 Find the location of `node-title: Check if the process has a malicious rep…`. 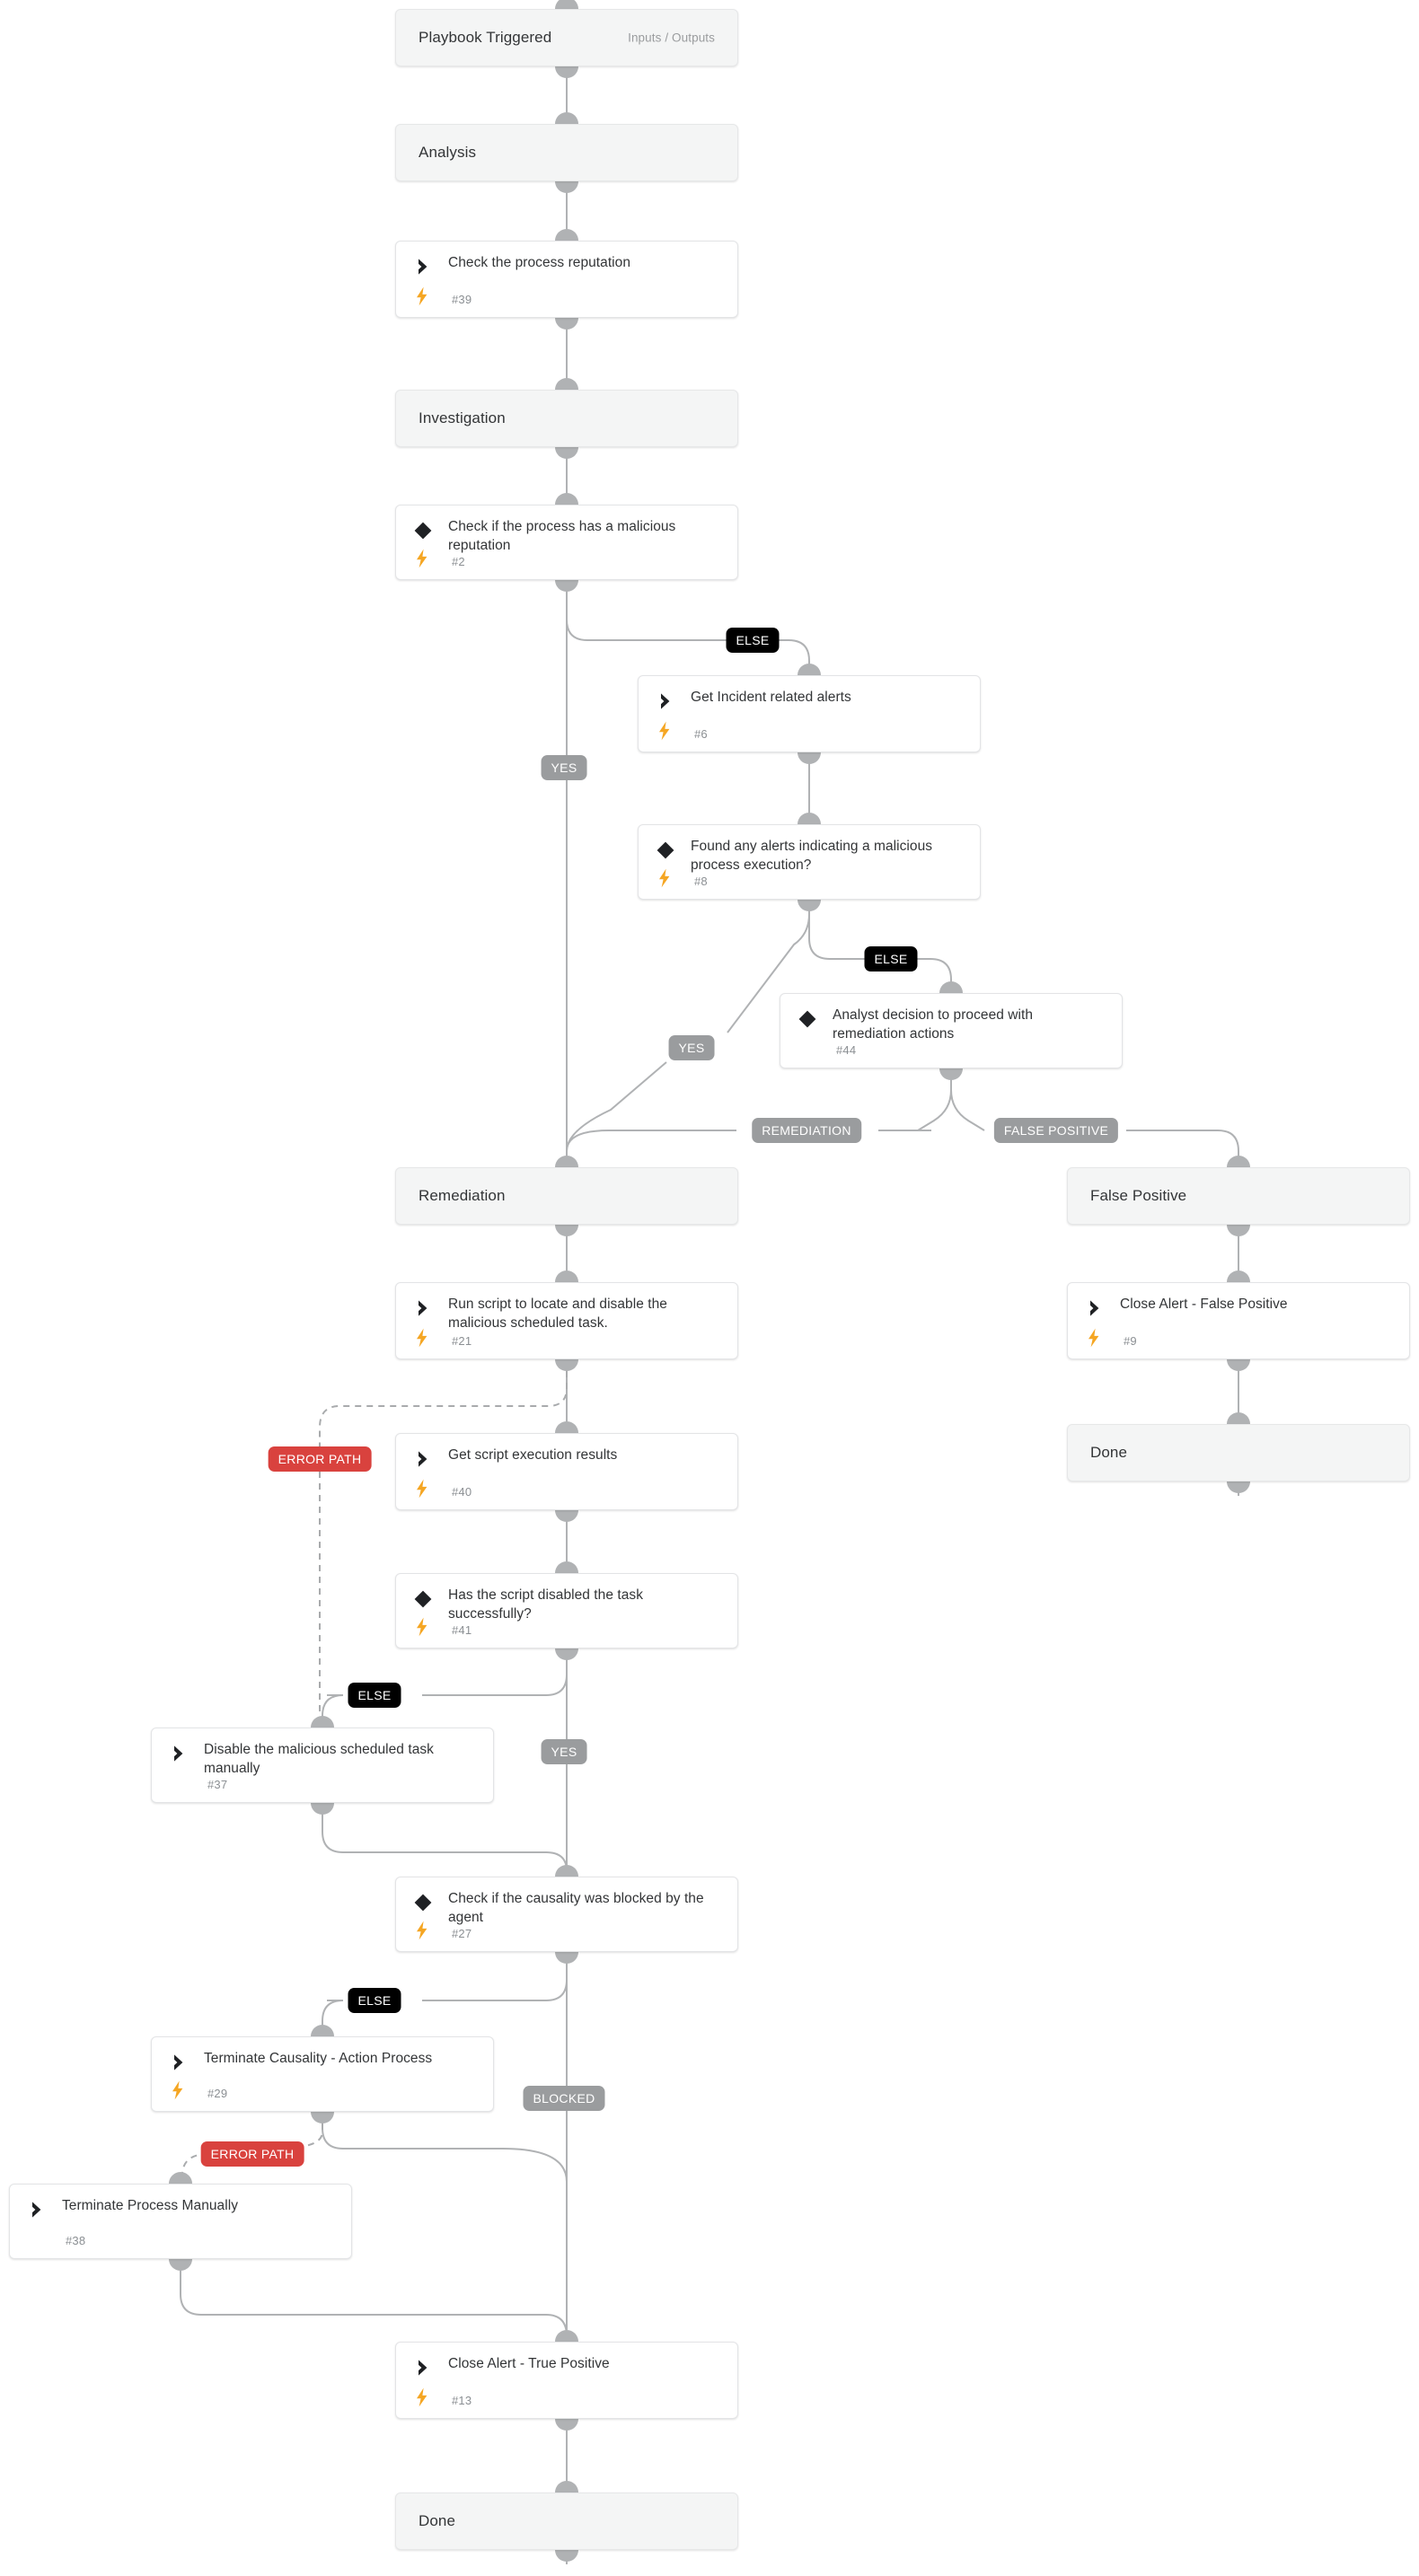

node-title: Check if the process has a malicious rep… is located at coordinates (562, 536).